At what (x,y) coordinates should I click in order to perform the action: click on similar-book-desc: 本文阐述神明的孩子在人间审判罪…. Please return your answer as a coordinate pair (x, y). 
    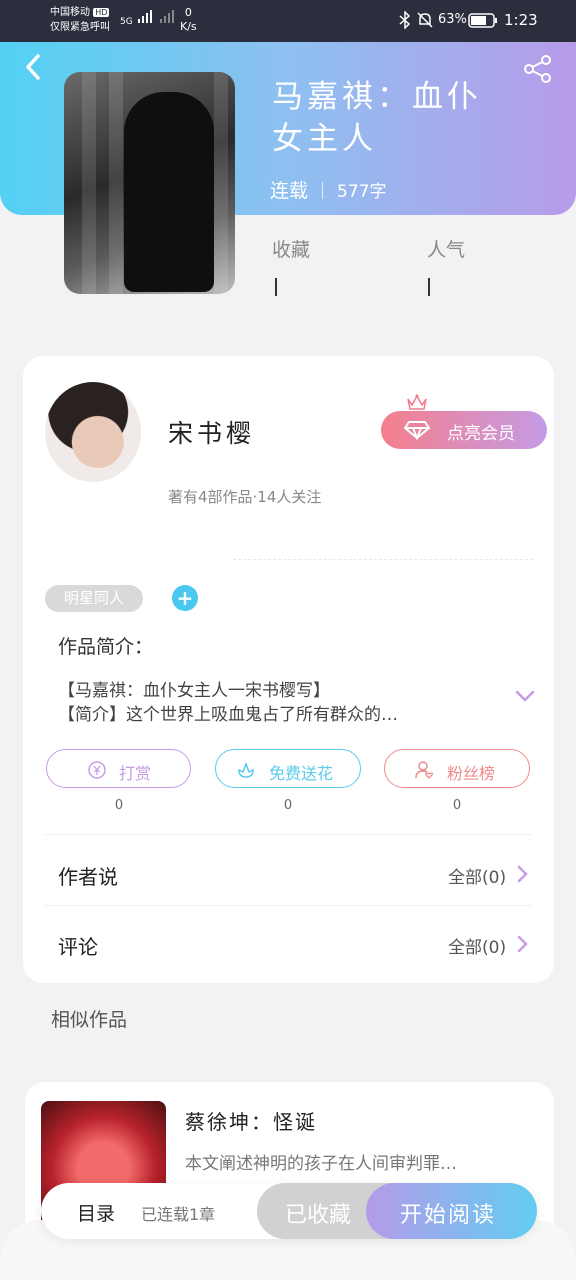
    Looking at the image, I should click on (321, 1164).